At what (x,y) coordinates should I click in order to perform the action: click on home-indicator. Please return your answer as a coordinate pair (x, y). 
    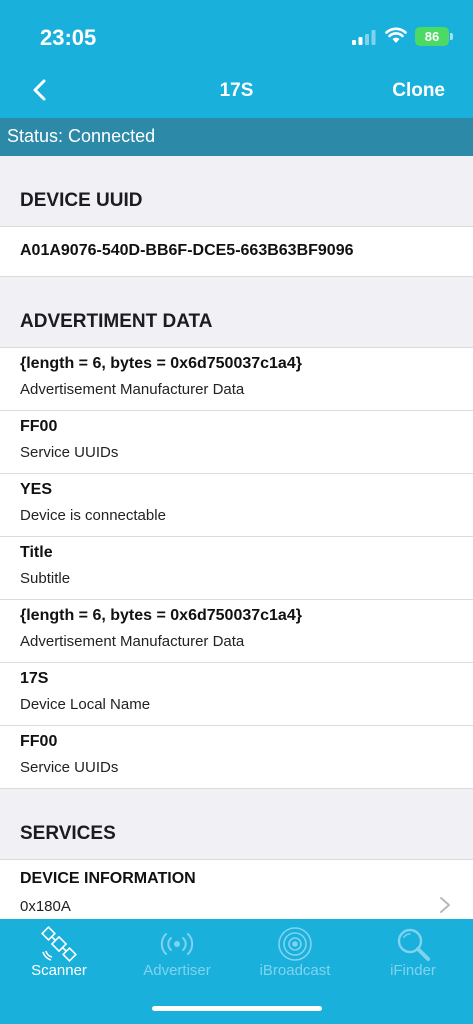
    Looking at the image, I should click on (237, 1008).